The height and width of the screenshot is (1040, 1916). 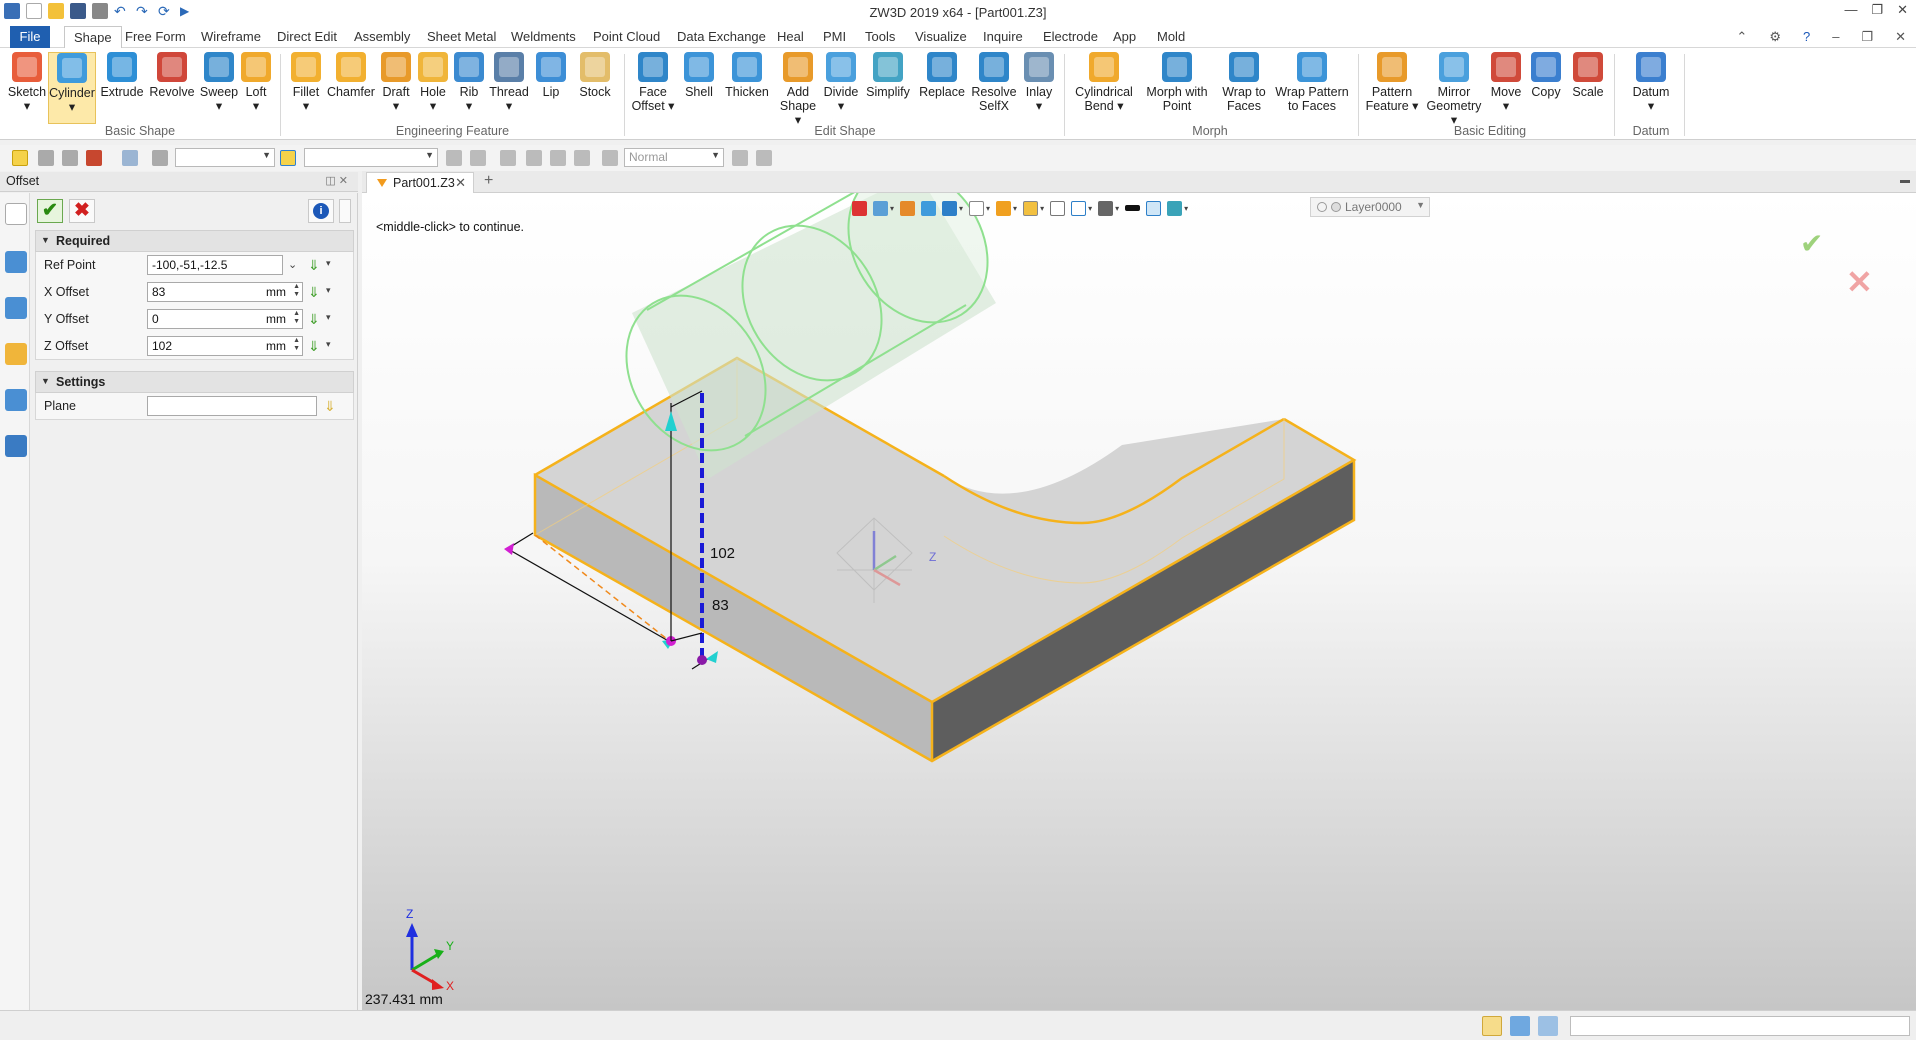 What do you see at coordinates (27, 82) in the screenshot?
I see `sketch-button: Sketch ▾` at bounding box center [27, 82].